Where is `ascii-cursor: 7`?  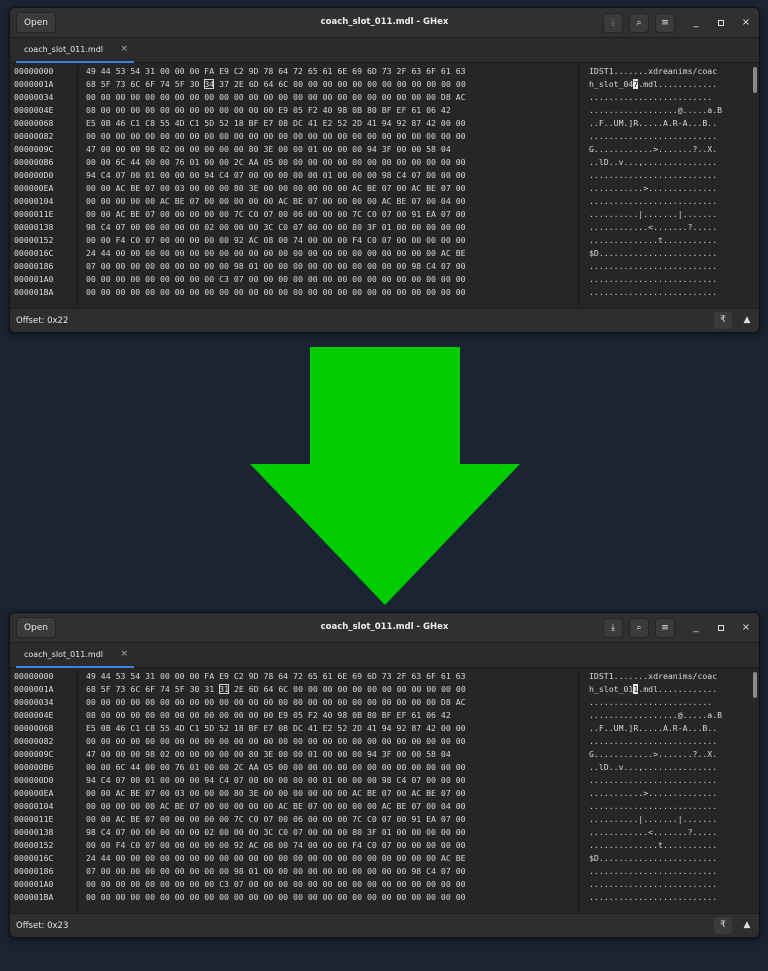
ascii-cursor: 7 is located at coordinates (636, 84).